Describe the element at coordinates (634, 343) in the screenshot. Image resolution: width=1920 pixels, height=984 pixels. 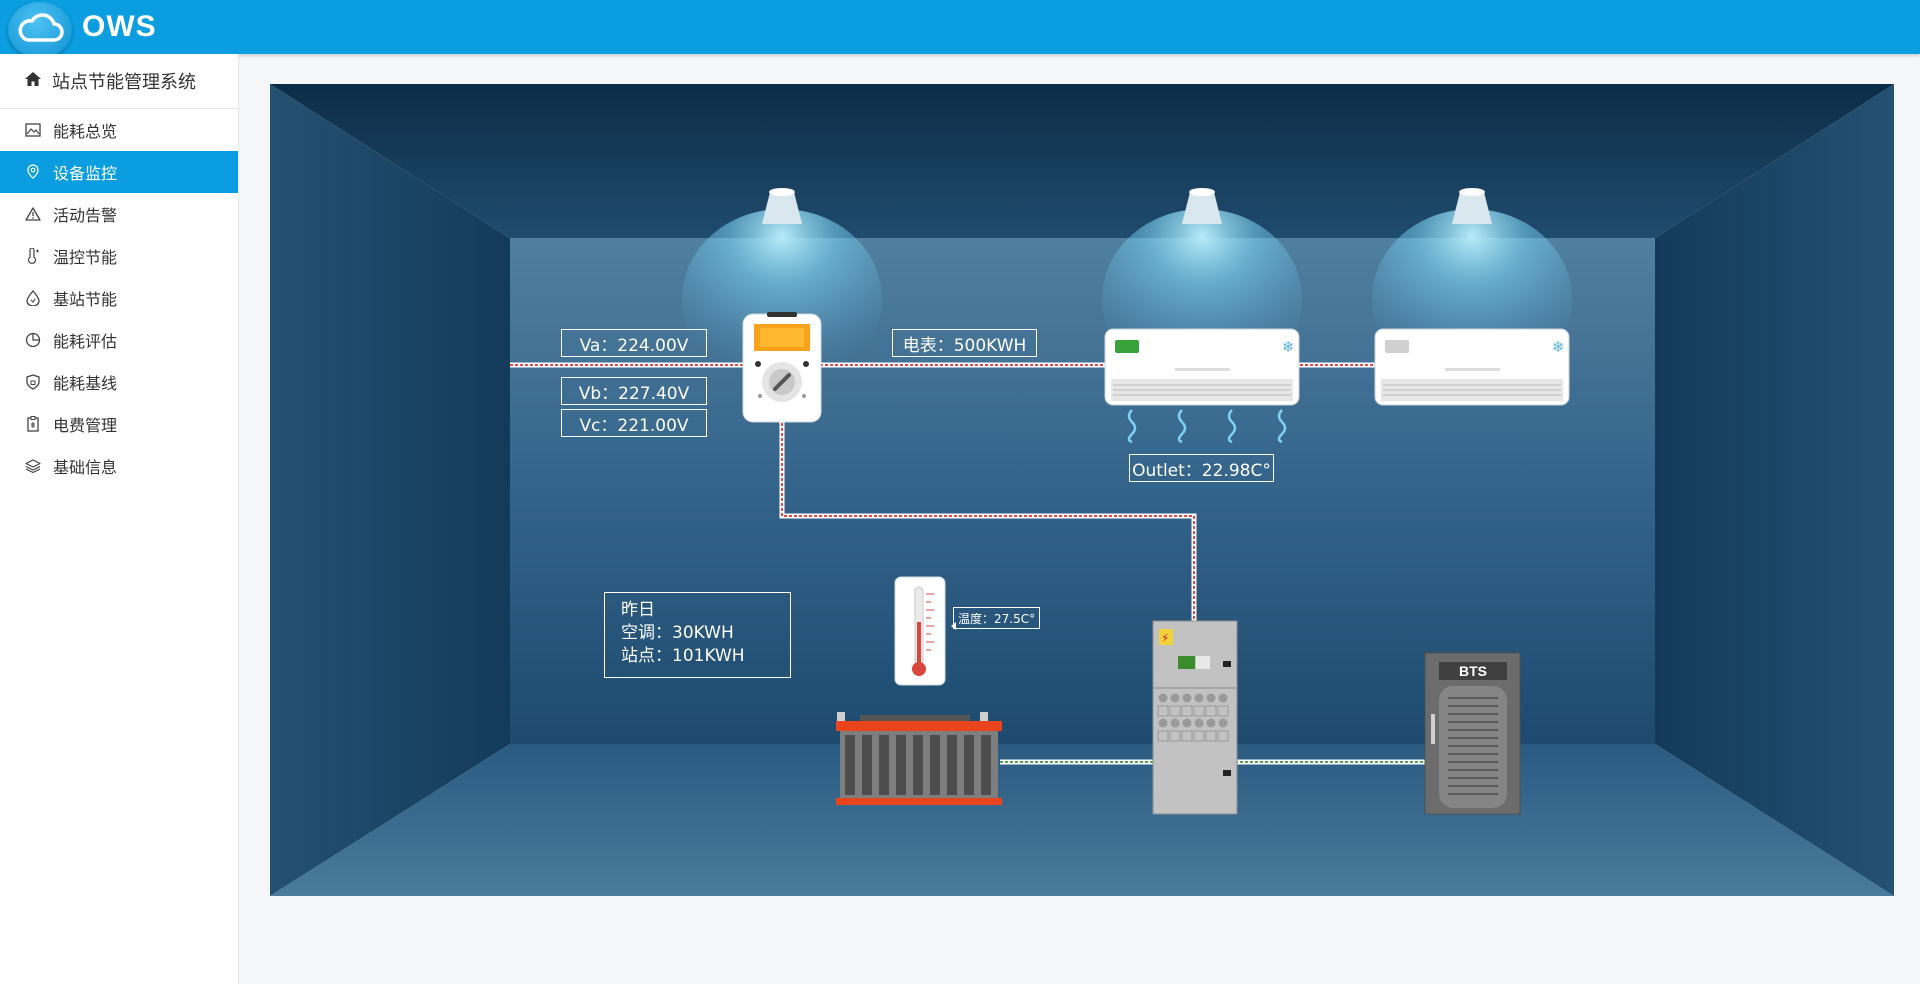
I see `voltage-a-label: Va：224.00V` at that location.